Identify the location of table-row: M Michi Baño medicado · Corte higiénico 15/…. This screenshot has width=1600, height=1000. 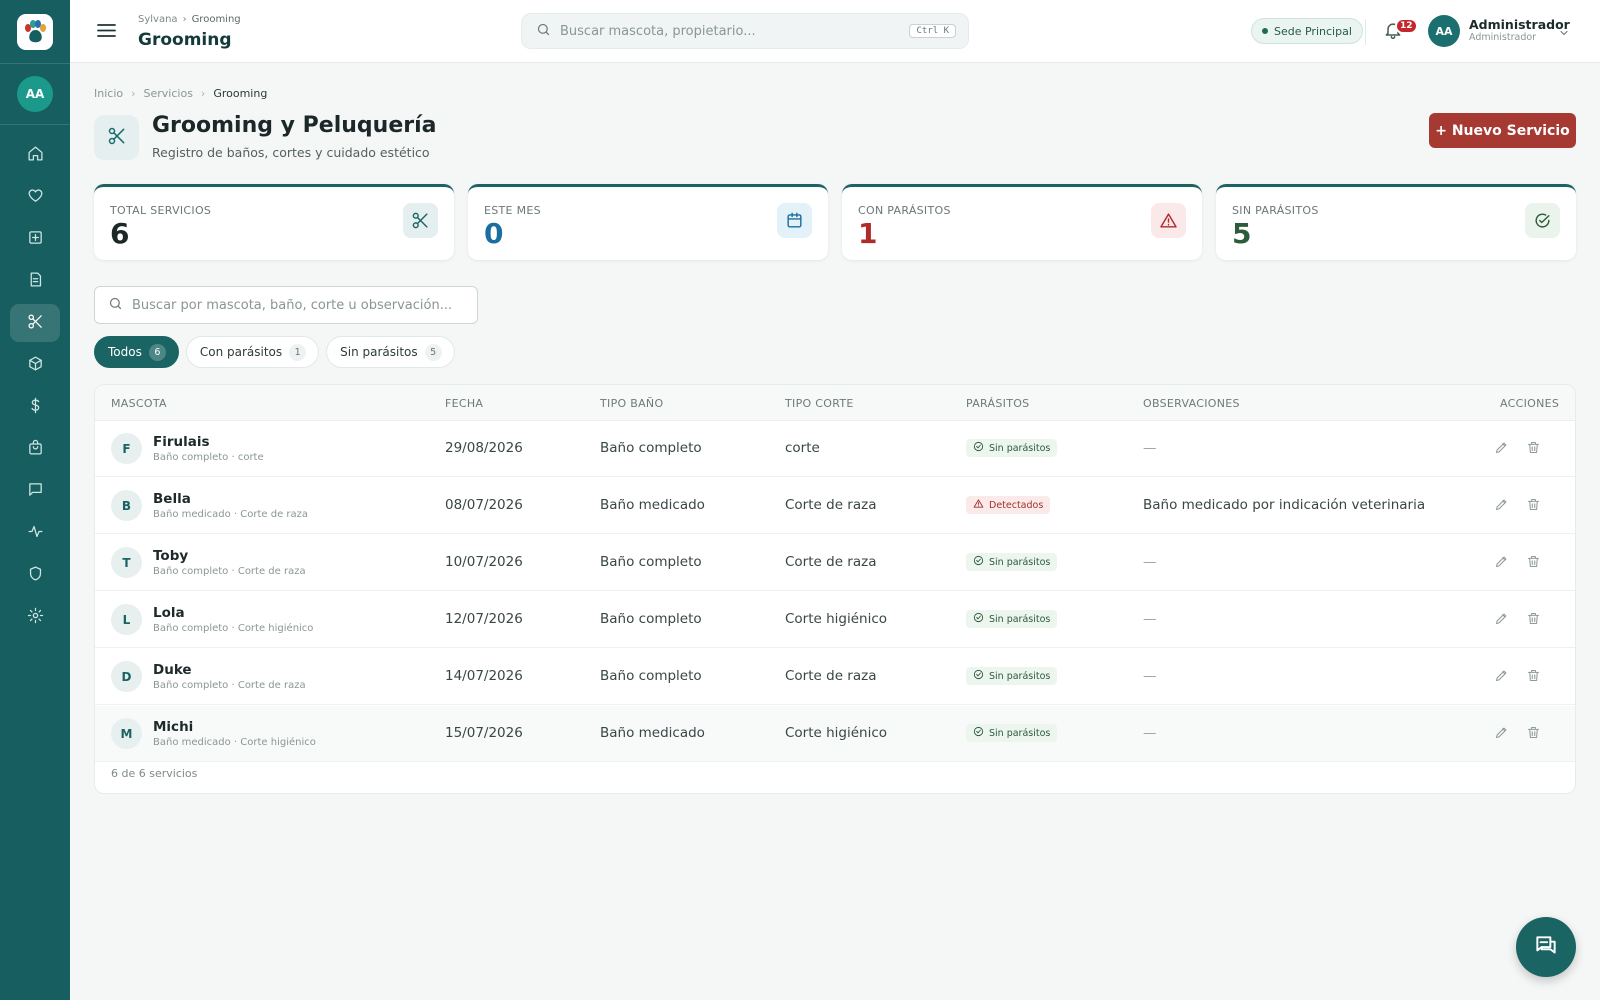
(835, 734).